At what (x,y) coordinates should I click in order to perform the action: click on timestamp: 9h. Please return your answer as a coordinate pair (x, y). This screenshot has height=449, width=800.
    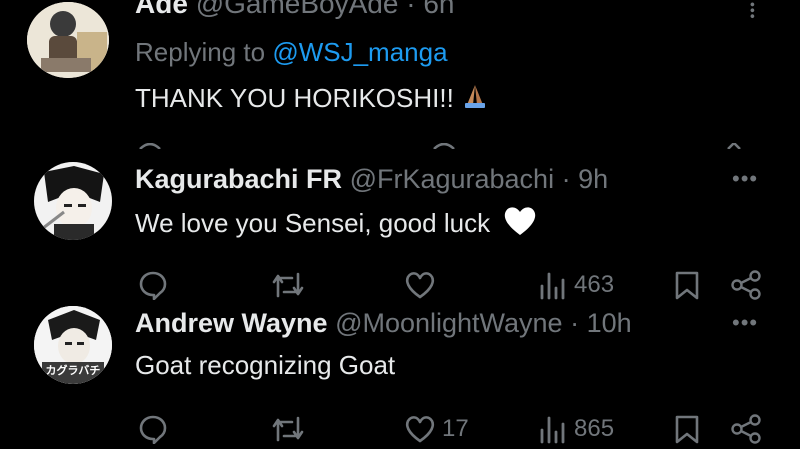
    Looking at the image, I should click on (593, 179).